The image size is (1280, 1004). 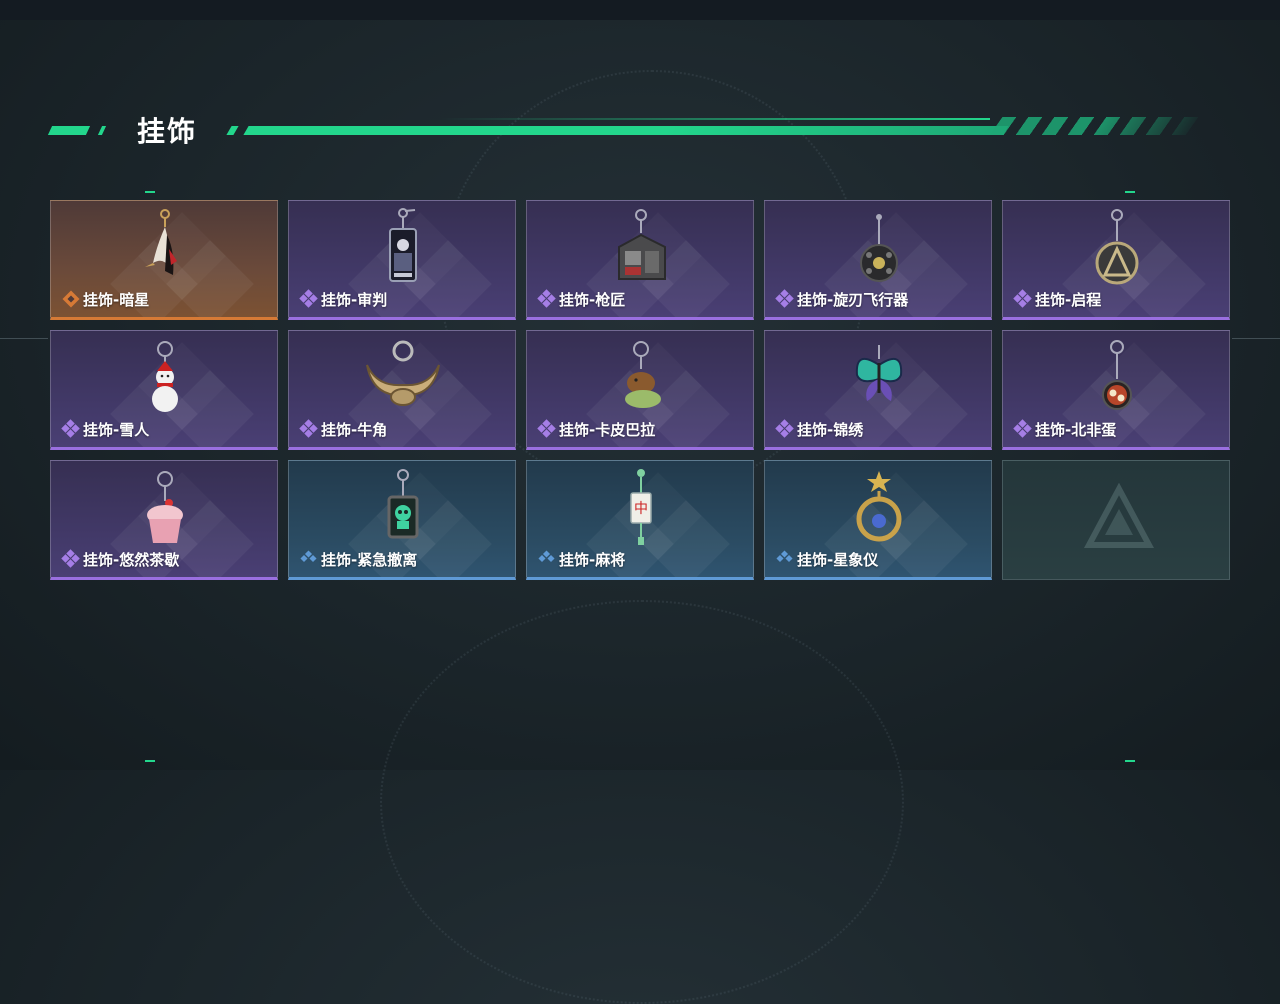 What do you see at coordinates (607, 430) in the screenshot?
I see `charm-label: 挂饰-卡皮巴拉` at bounding box center [607, 430].